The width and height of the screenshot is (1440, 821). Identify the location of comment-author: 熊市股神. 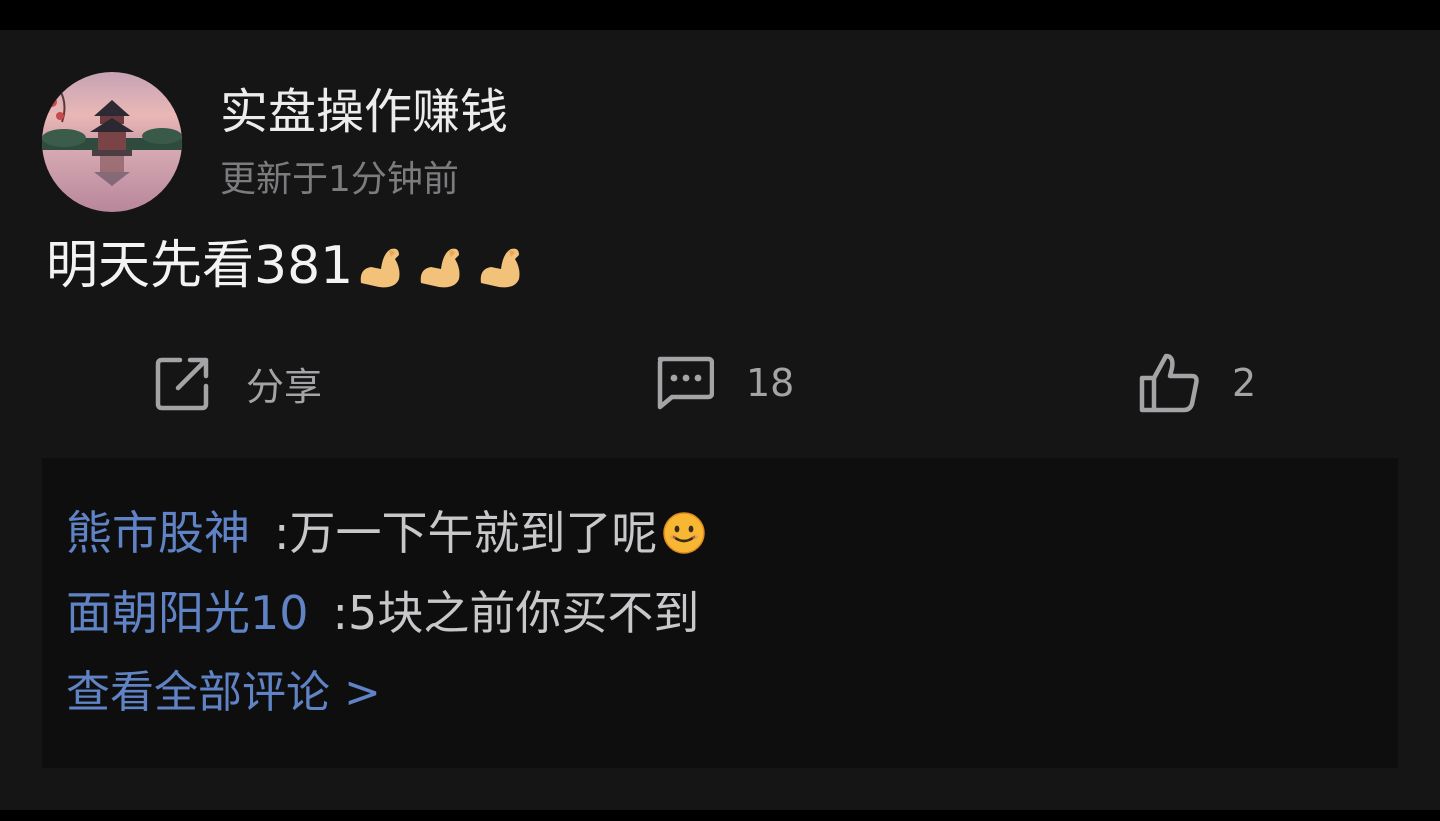
(158, 533).